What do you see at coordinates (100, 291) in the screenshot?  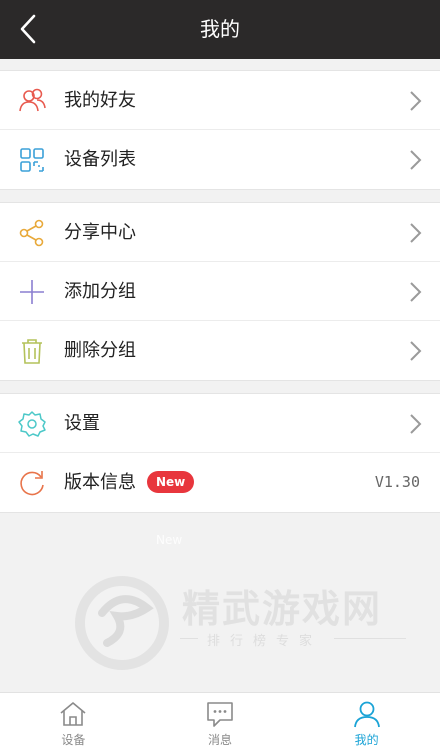 I see `menu-item-label: 添加分组` at bounding box center [100, 291].